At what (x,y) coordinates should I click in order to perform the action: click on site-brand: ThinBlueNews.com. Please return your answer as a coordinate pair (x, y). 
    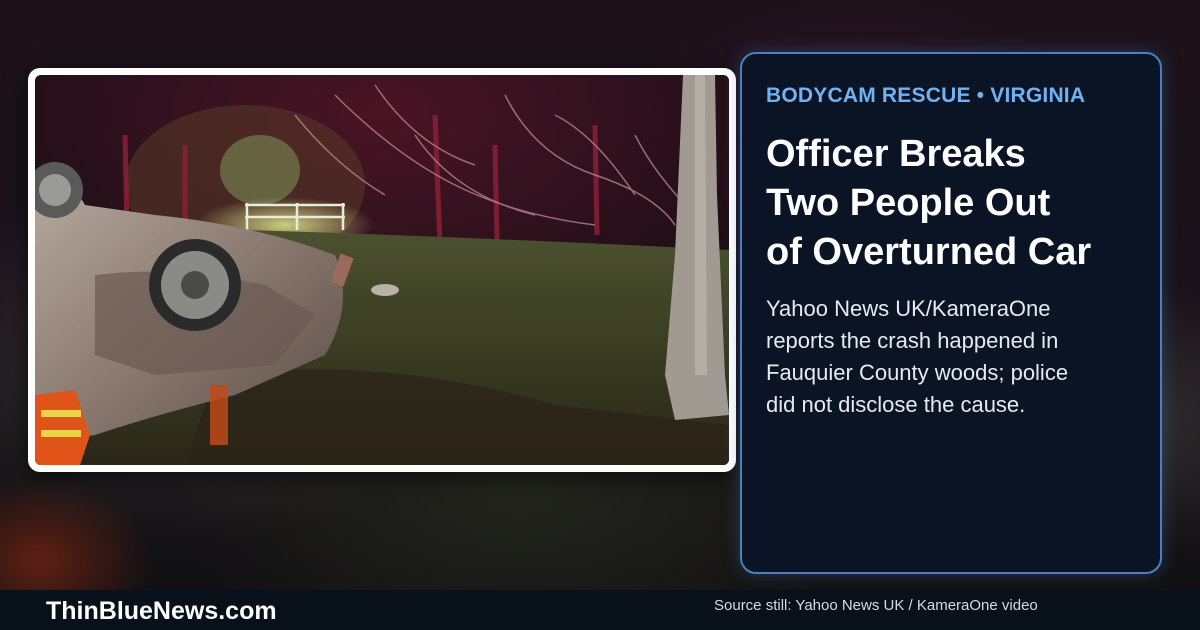
    Looking at the image, I should click on (161, 611).